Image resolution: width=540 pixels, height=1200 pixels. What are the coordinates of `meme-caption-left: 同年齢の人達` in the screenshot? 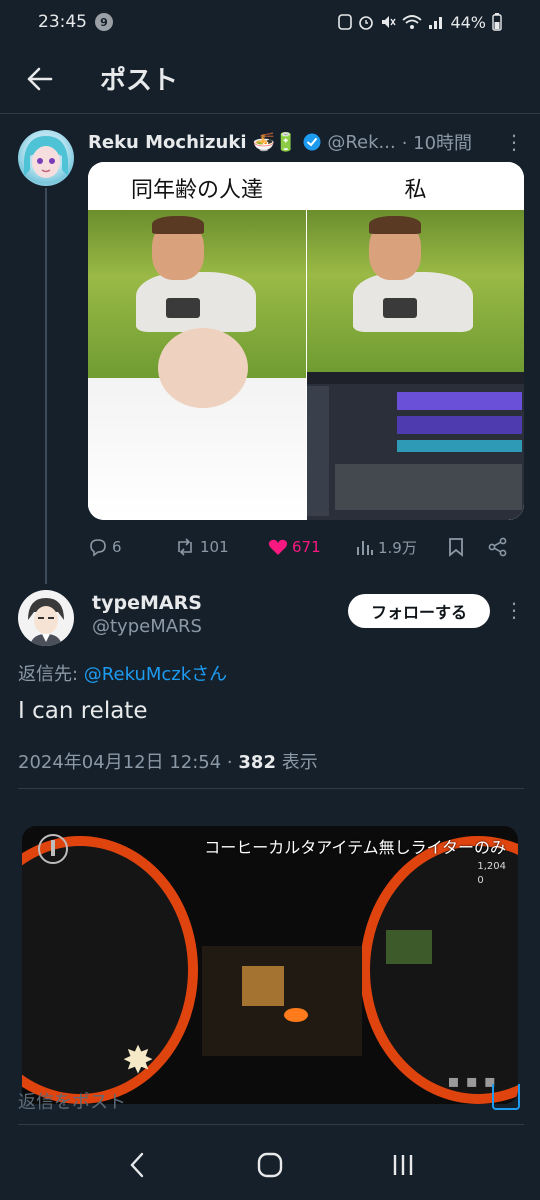 It's located at (196, 190).